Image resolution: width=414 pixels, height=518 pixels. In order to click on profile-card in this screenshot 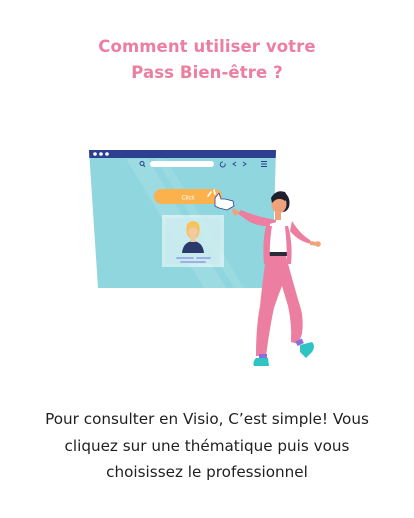, I will do `click(193, 241)`.